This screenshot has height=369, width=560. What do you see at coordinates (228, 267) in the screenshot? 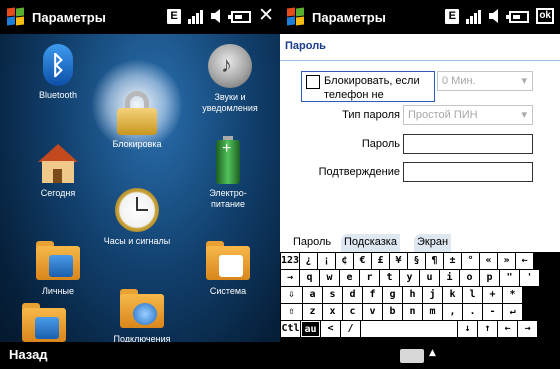
I see `app-system: Система` at bounding box center [228, 267].